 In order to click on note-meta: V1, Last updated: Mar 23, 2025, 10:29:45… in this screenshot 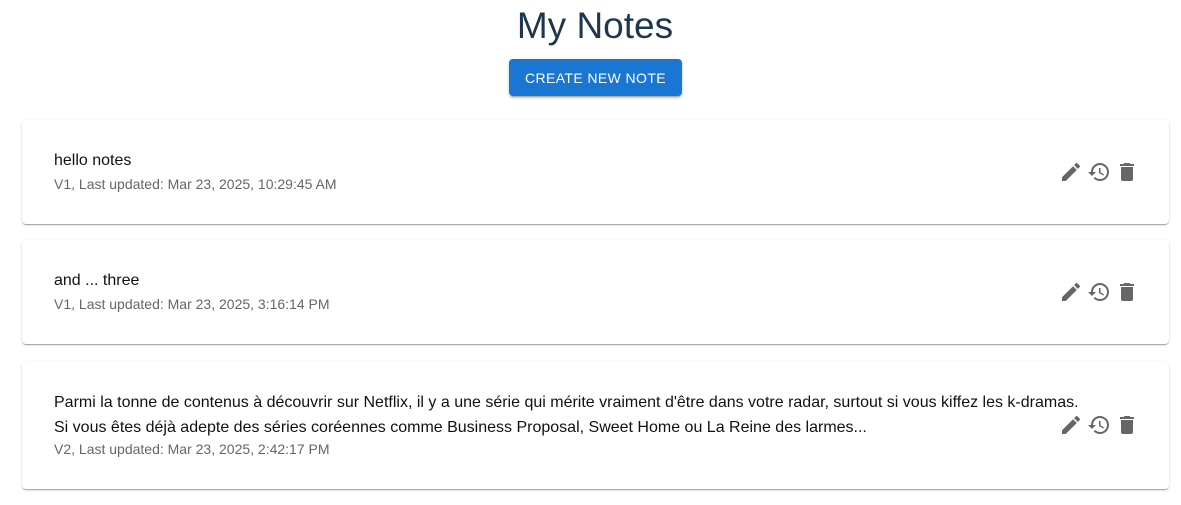, I will do `click(195, 184)`.